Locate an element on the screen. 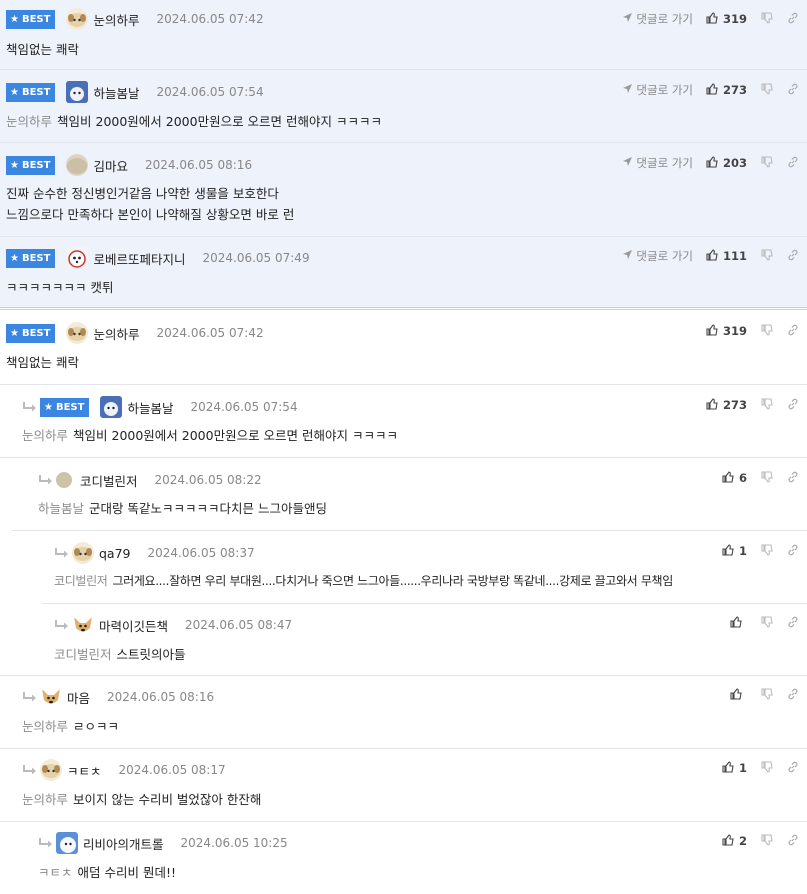 This screenshot has height=894, width=807. author-nickname: 마음 is located at coordinates (78, 697).